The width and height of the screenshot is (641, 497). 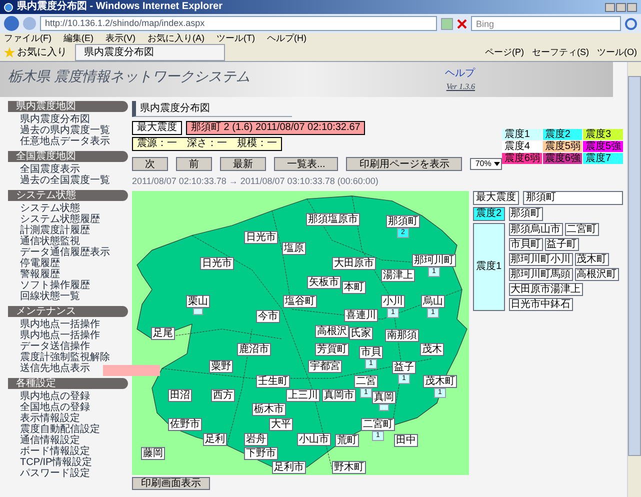 What do you see at coordinates (460, 73) in the screenshot?
I see `help-link: ヘルプ` at bounding box center [460, 73].